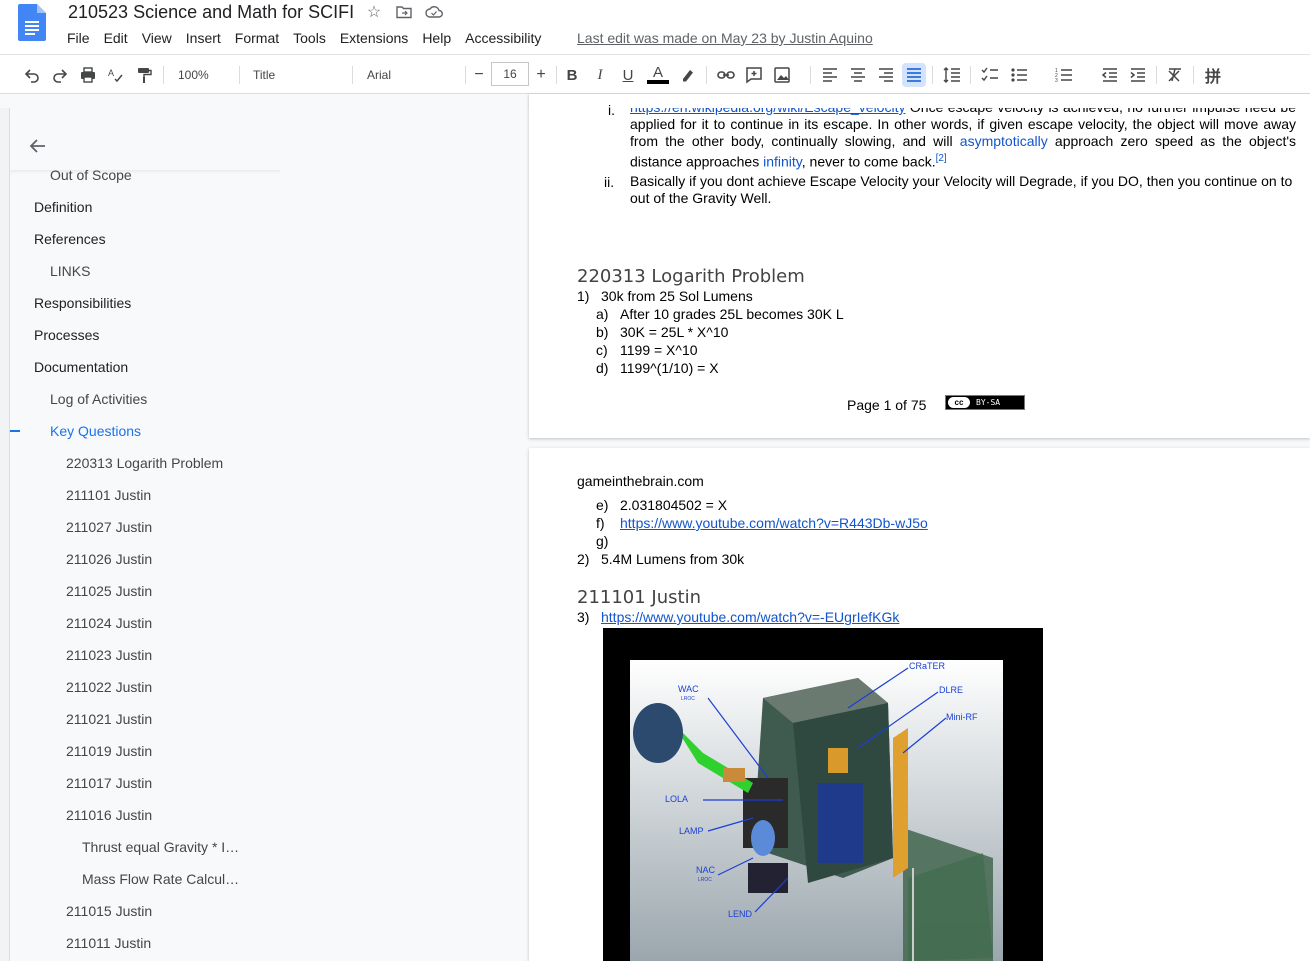 The height and width of the screenshot is (961, 1310). What do you see at coordinates (211, 12) in the screenshot?
I see `document-title: 210523 Science and Math for SCIFI` at bounding box center [211, 12].